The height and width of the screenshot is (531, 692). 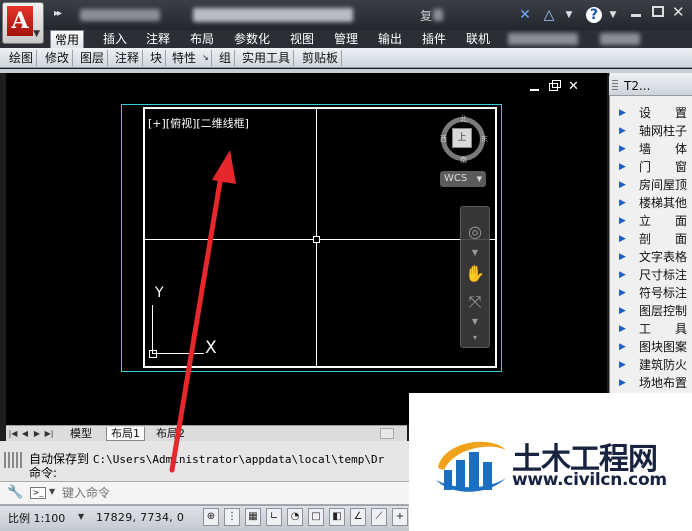 What do you see at coordinates (678, 12) in the screenshot?
I see `window-close-button: ✕` at bounding box center [678, 12].